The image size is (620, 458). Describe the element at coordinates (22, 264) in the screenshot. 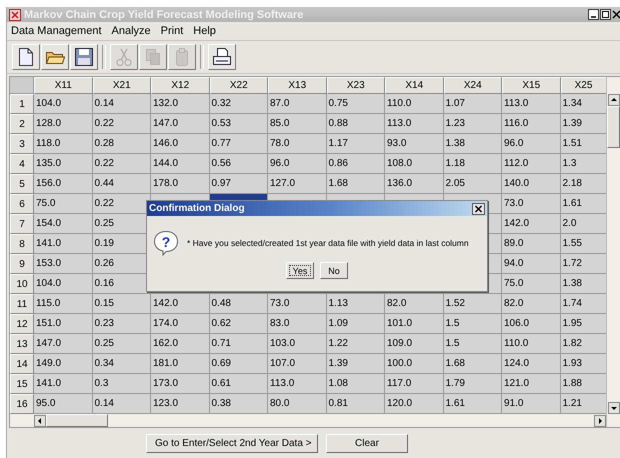

I see `row-header: 9` at that location.